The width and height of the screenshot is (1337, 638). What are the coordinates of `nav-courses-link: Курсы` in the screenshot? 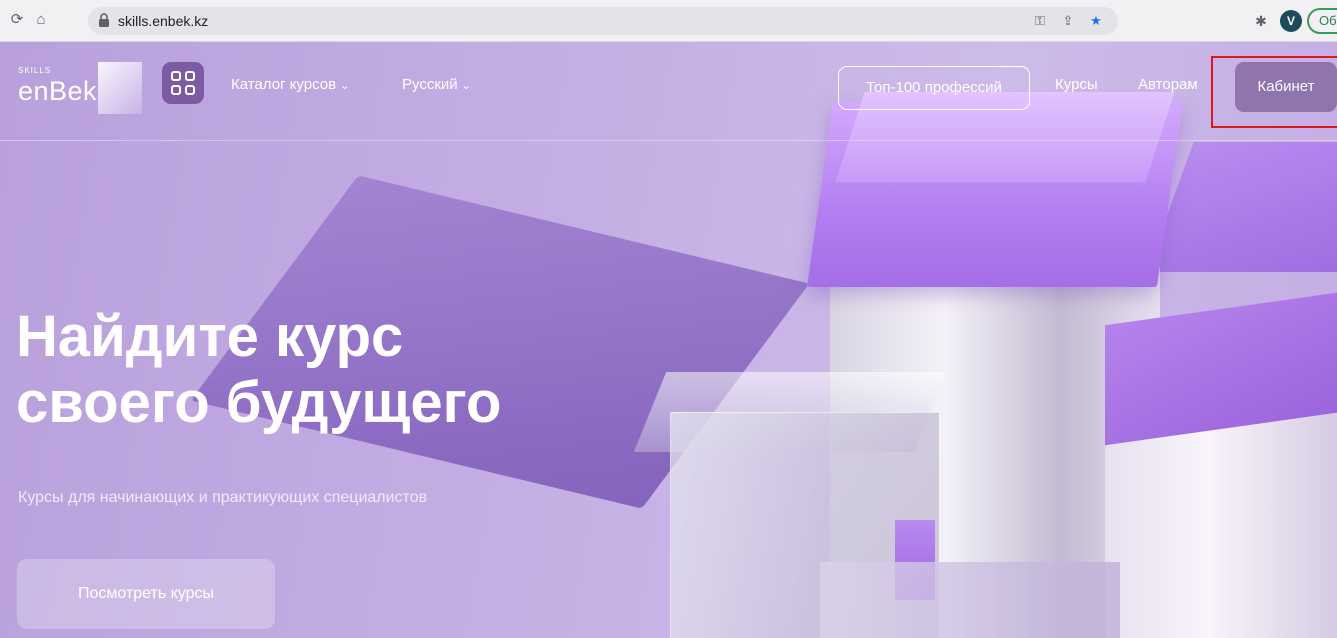 It's located at (1076, 84).